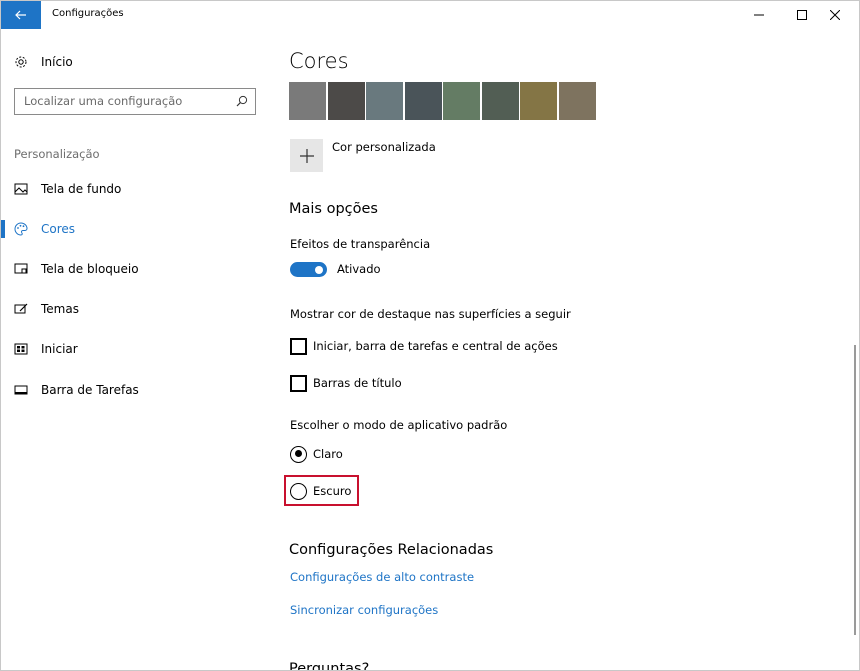 The width and height of the screenshot is (860, 671). What do you see at coordinates (124, 101) in the screenshot?
I see `search-input` at bounding box center [124, 101].